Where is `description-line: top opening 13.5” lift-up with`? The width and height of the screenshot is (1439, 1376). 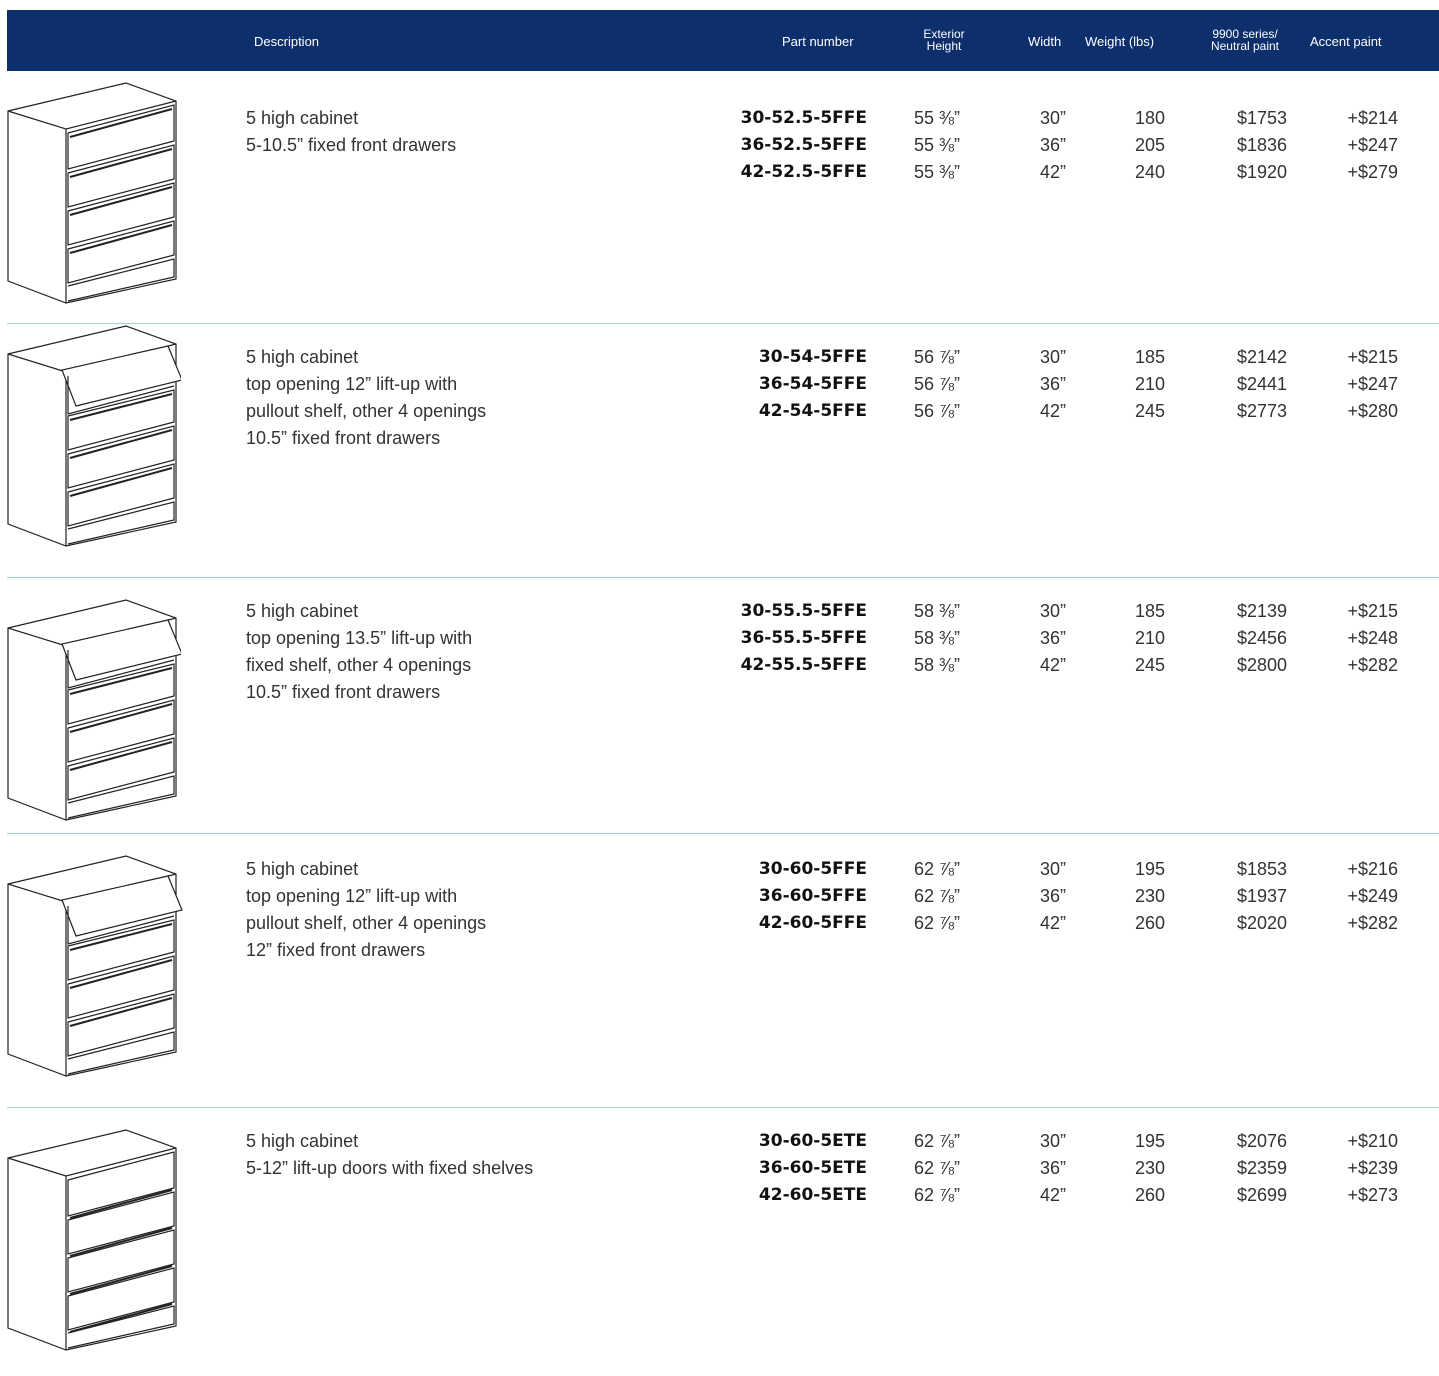 description-line: top opening 13.5” lift-up with is located at coordinates (359, 638).